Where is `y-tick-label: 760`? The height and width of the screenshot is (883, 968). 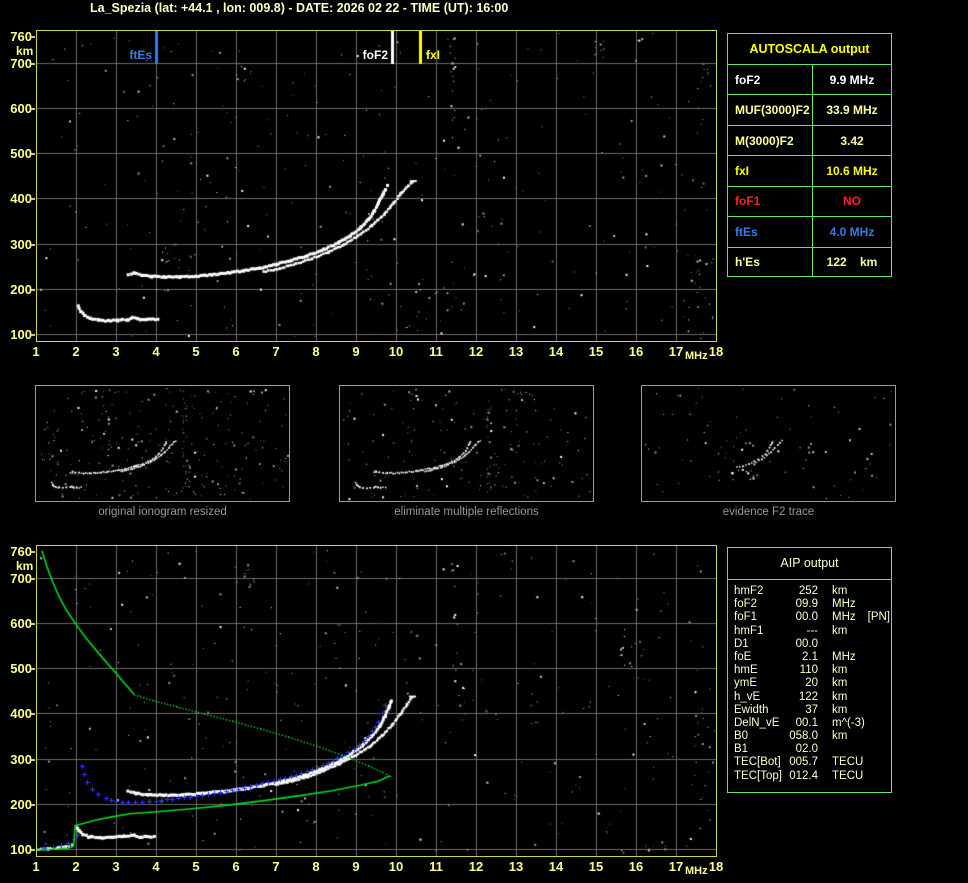 y-tick-label: 760 is located at coordinates (21, 551).